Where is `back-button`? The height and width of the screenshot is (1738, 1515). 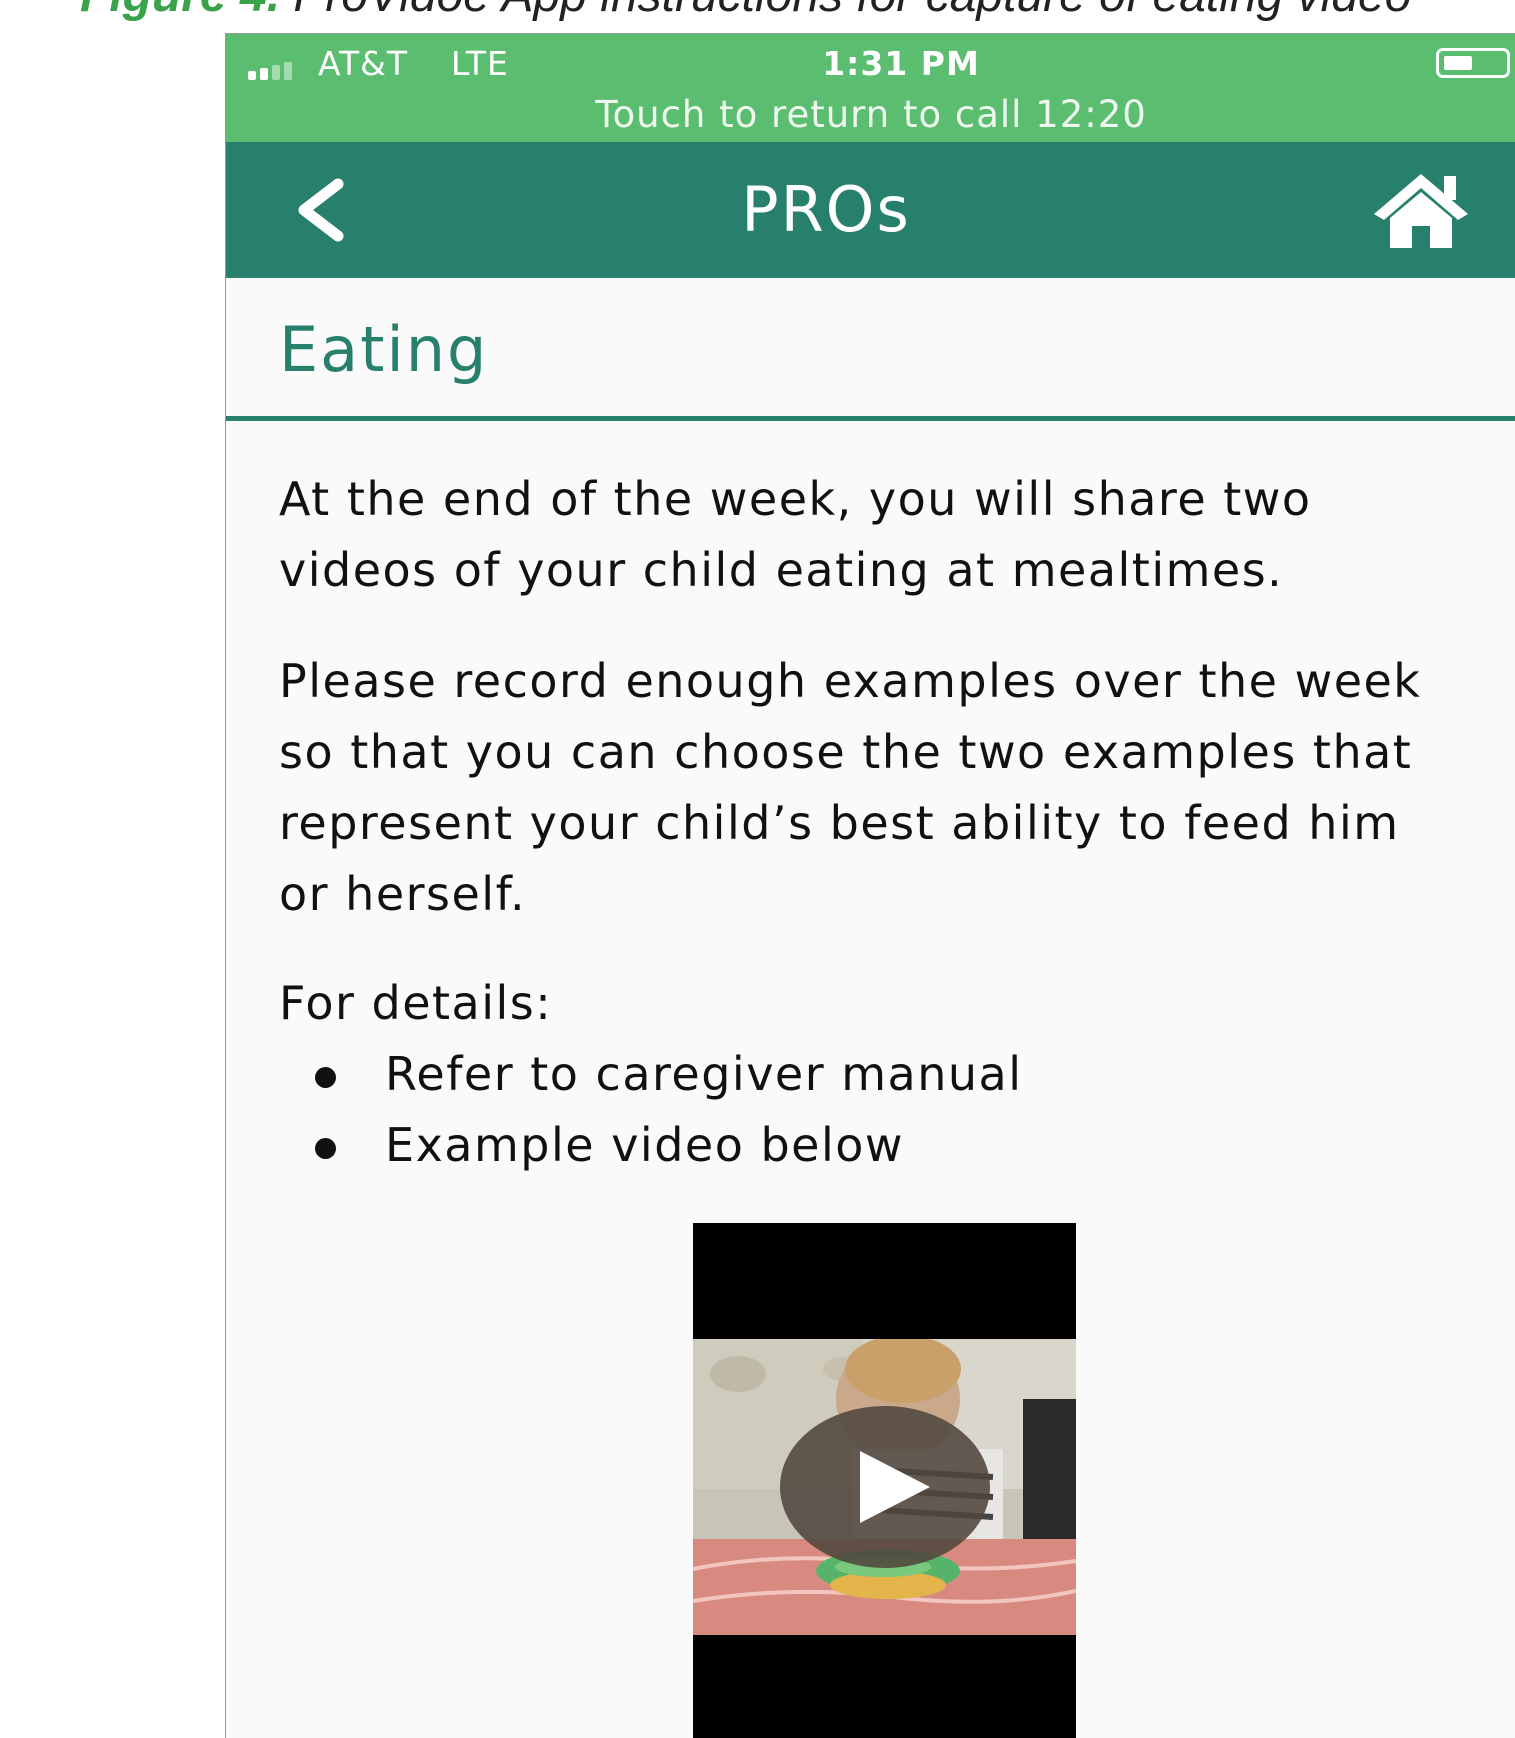
back-button is located at coordinates (326, 210).